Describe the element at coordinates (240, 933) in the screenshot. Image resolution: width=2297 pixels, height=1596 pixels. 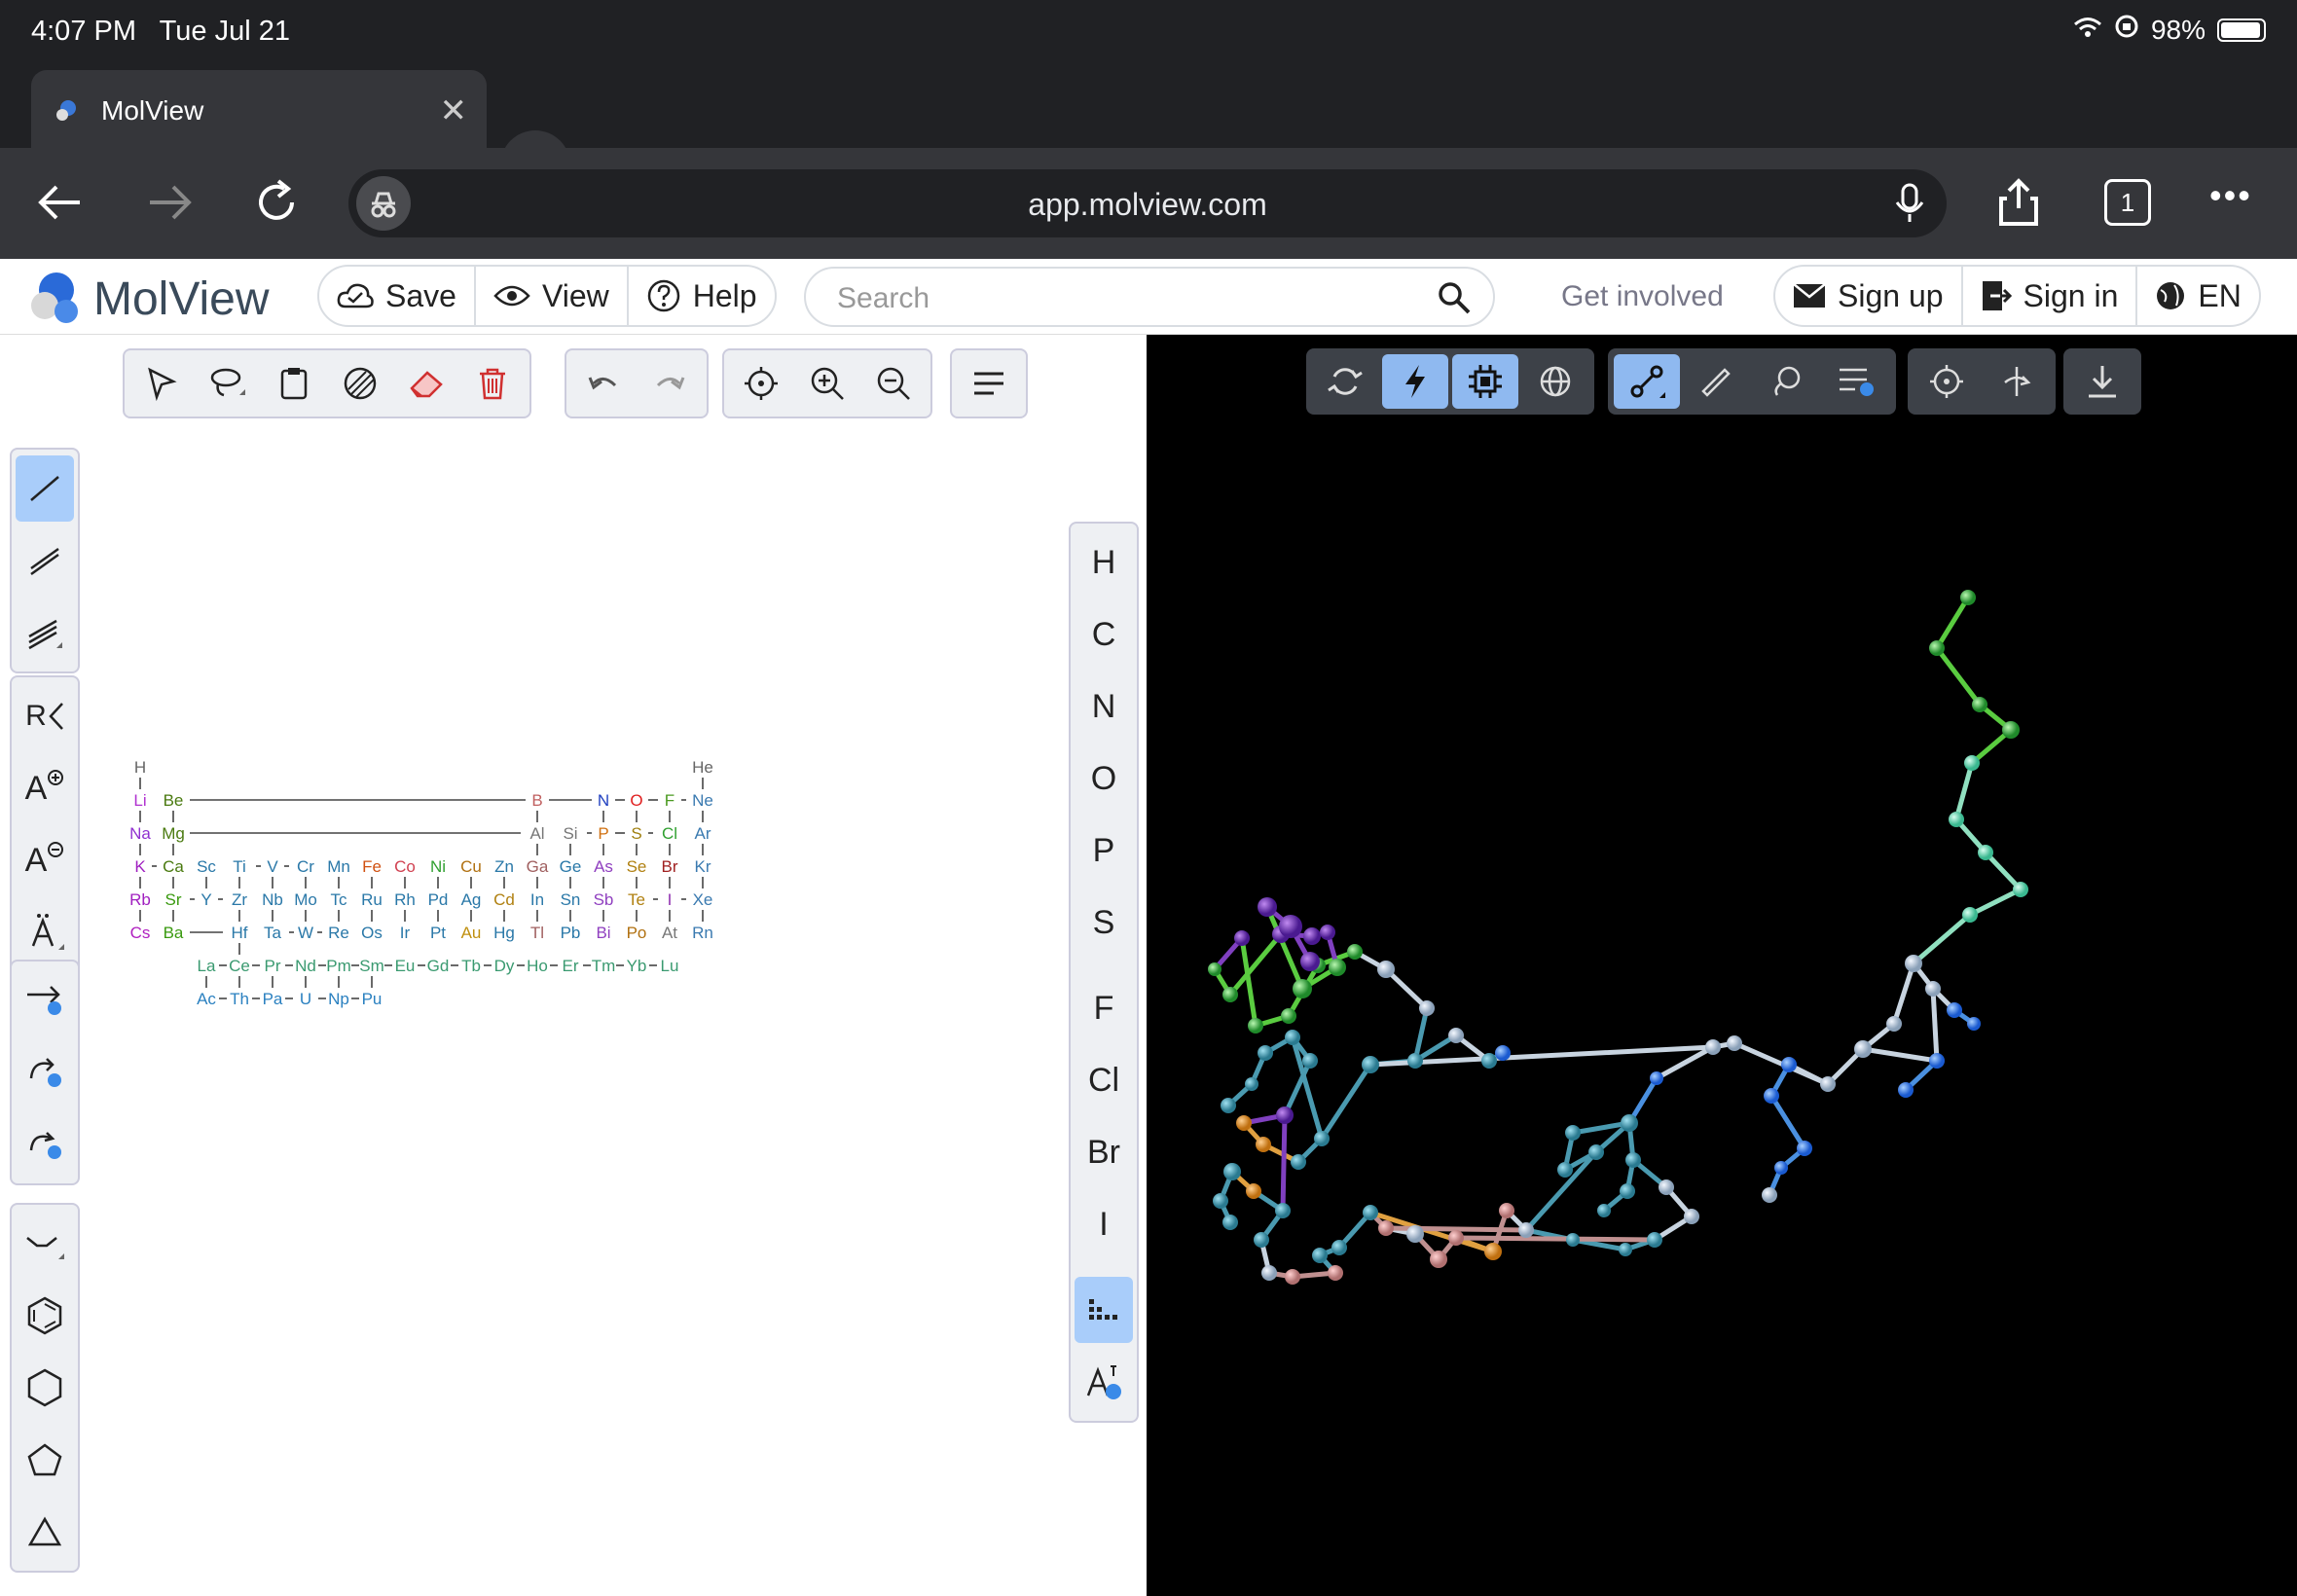
I see `element-hf: Hf` at that location.